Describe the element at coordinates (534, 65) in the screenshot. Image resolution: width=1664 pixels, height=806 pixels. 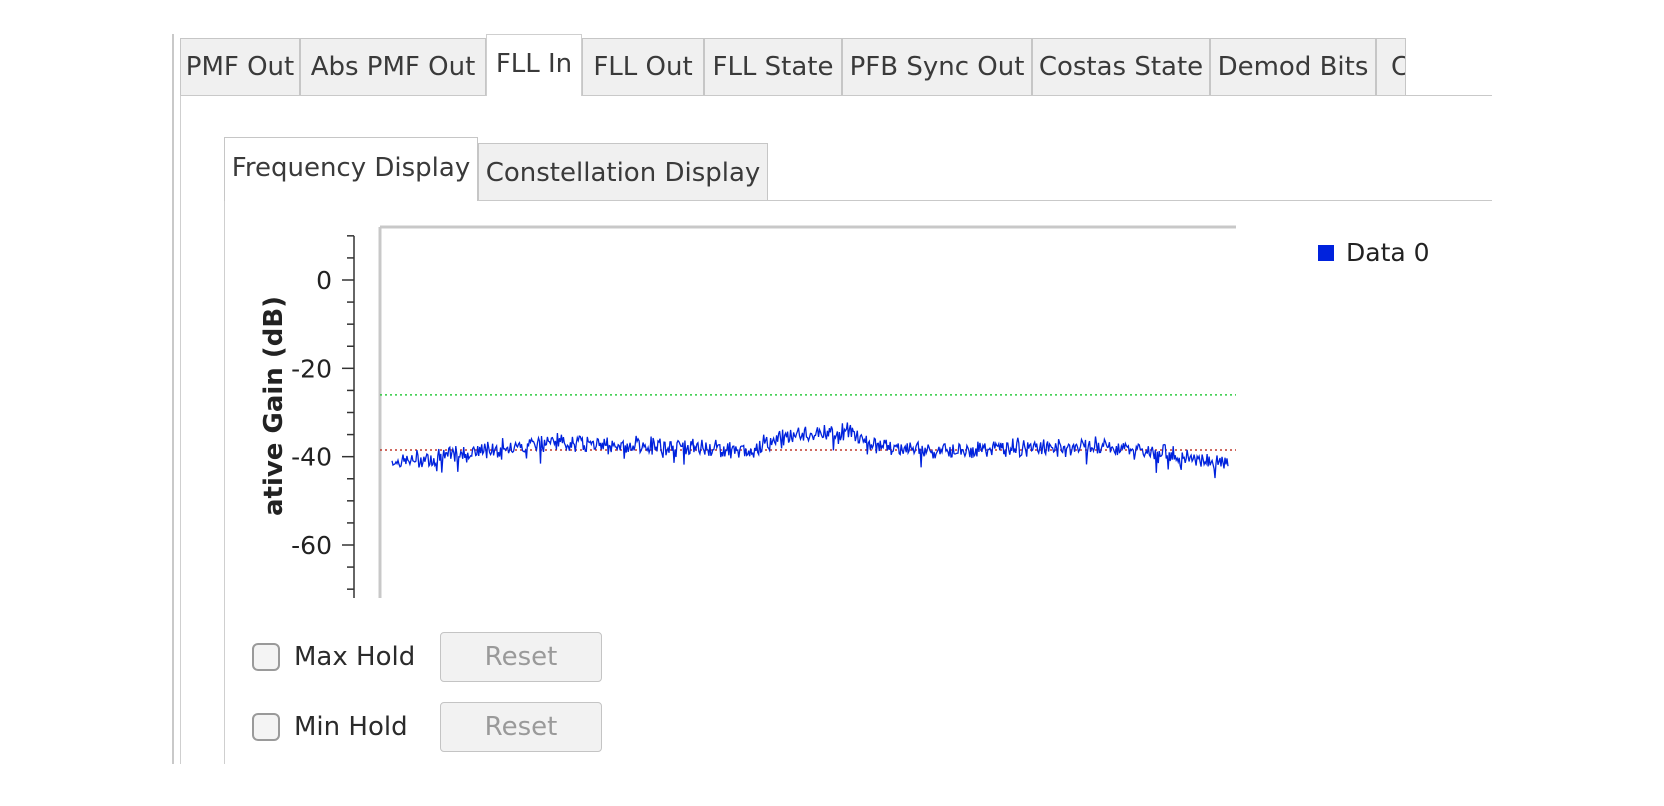
I see `tab-fll-in: FLL In` at that location.